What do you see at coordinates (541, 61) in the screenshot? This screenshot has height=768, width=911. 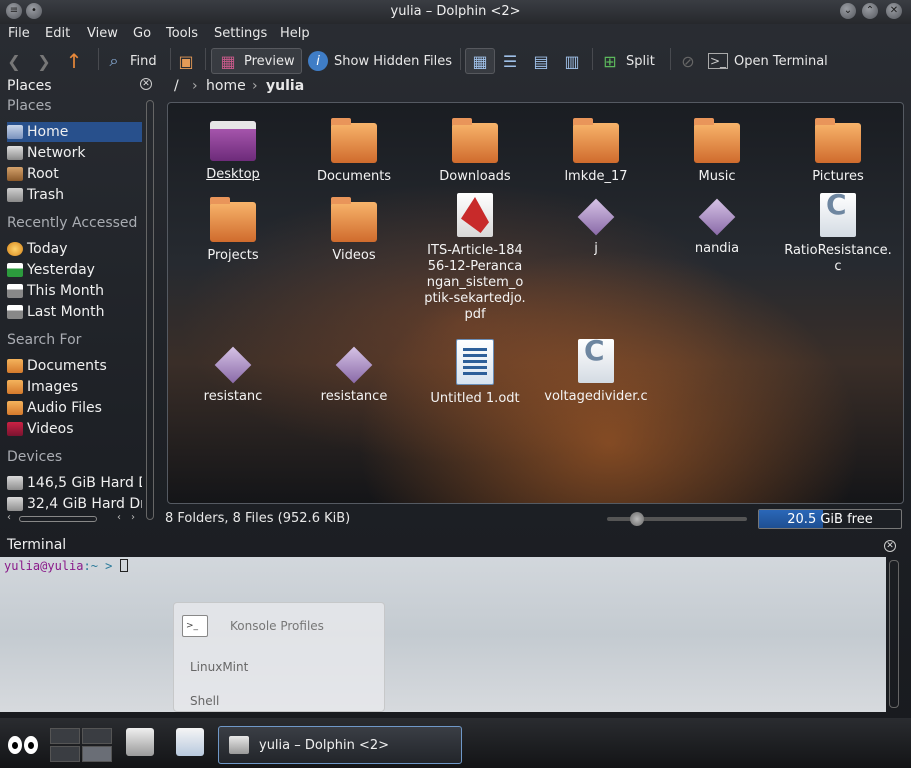 I see `compact-view-button: ▤` at bounding box center [541, 61].